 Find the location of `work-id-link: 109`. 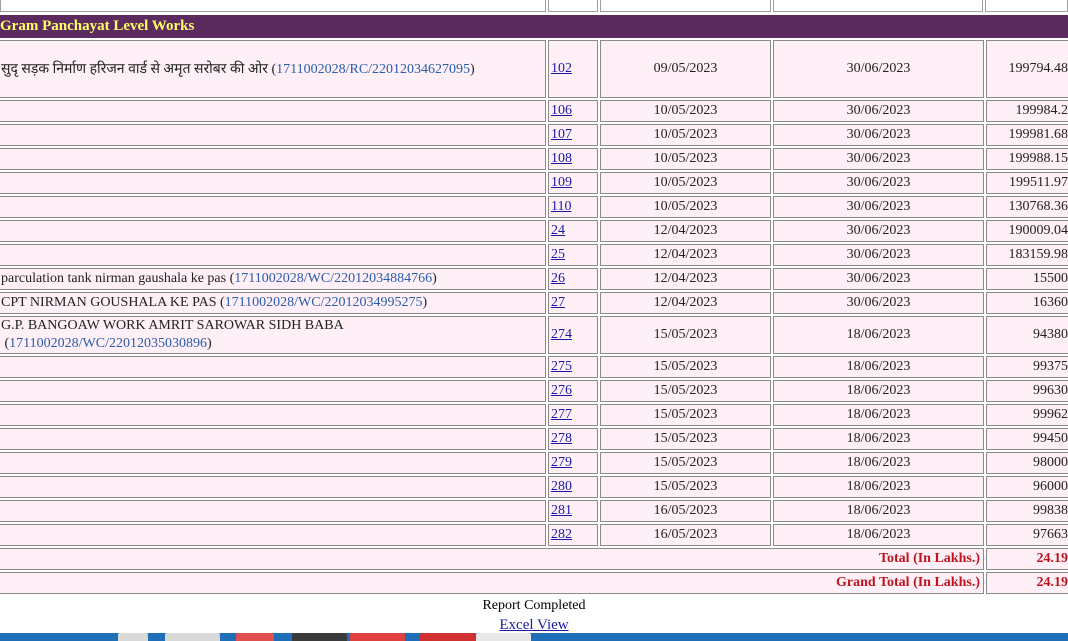

work-id-link: 109 is located at coordinates (561, 182).